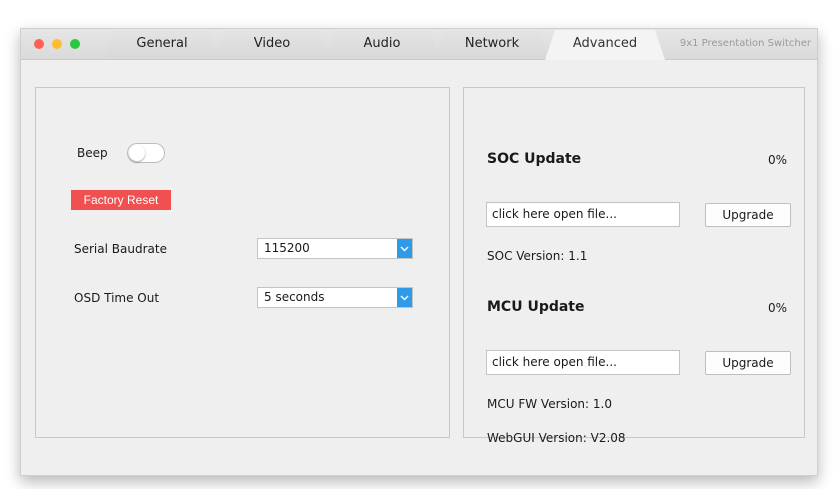 The width and height of the screenshot is (838, 489). What do you see at coordinates (748, 363) in the screenshot?
I see `mcu-upgrade-button: Upgrade` at bounding box center [748, 363].